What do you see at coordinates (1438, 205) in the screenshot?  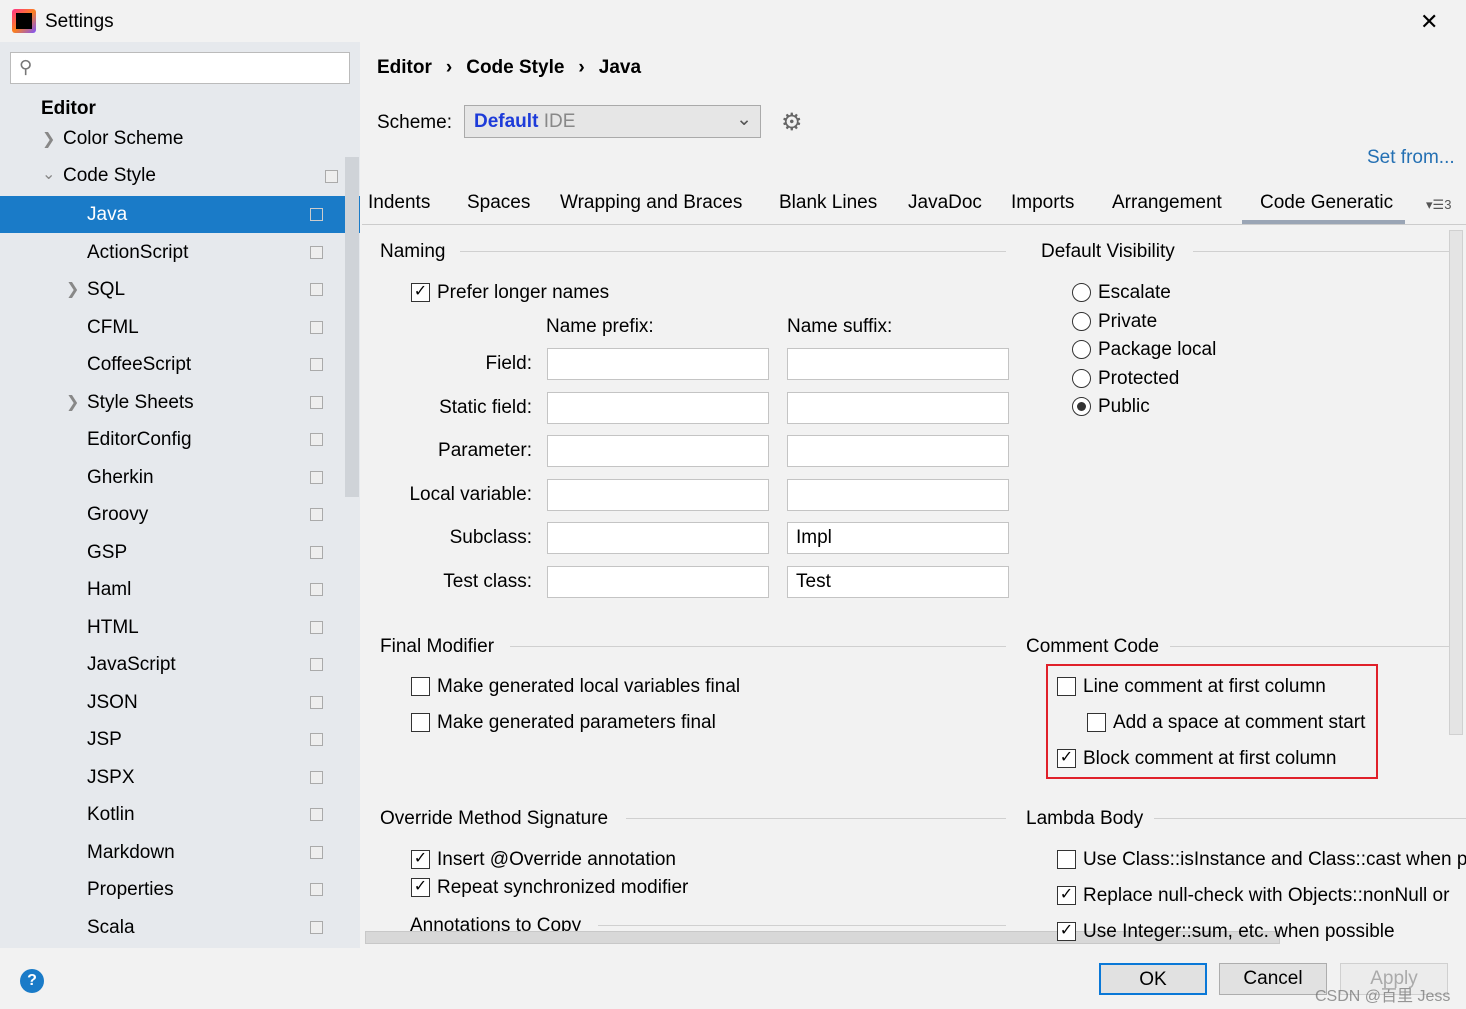 I see `tabs-overflow-icon: ▾☰3` at bounding box center [1438, 205].